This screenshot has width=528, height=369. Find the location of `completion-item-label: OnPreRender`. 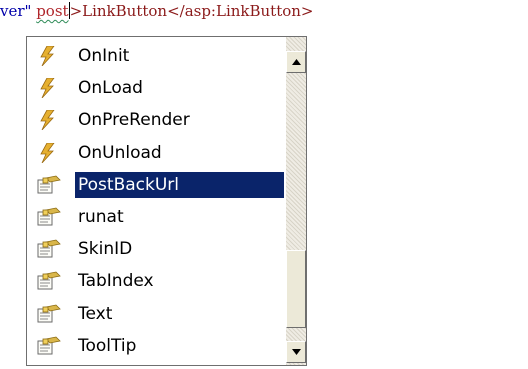

completion-item-label: OnPreRender is located at coordinates (134, 120).